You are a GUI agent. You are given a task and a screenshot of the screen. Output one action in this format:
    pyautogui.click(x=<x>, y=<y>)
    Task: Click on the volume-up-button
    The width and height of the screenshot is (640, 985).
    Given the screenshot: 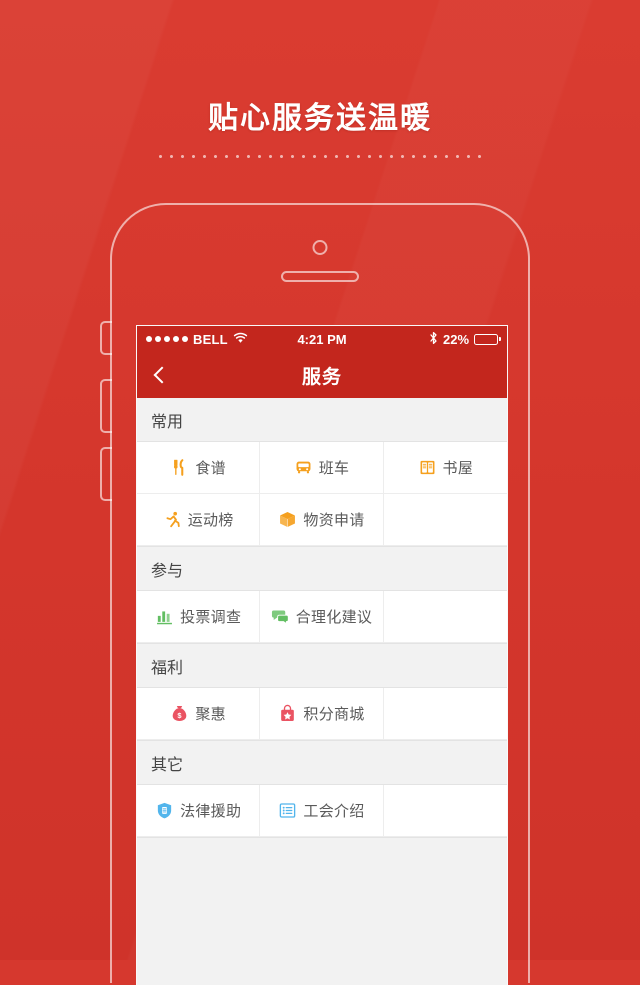 What is the action you would take?
    pyautogui.click(x=106, y=406)
    